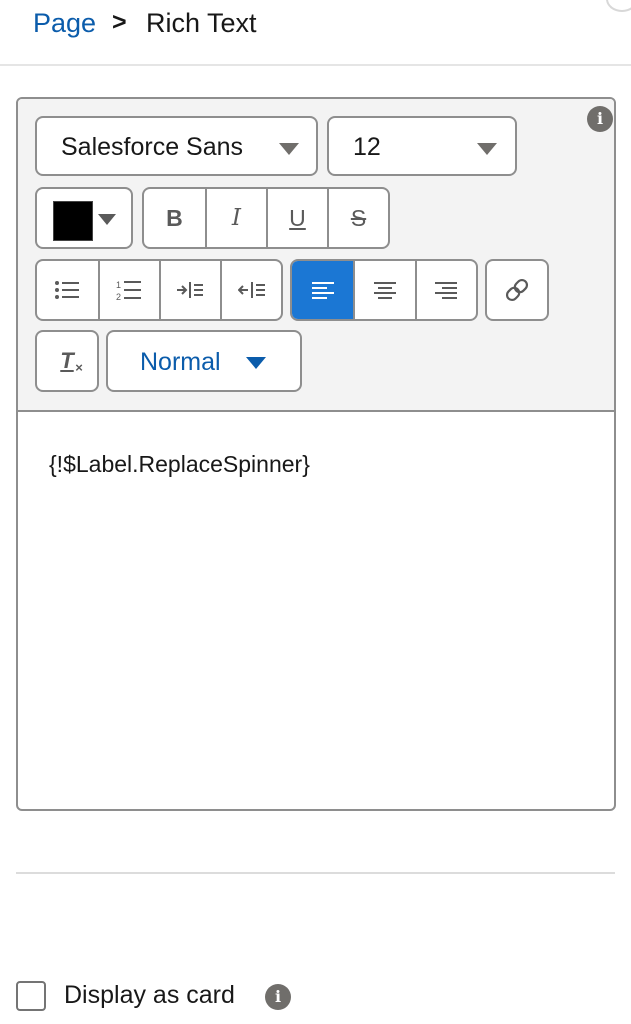  What do you see at coordinates (118, 285) in the screenshot?
I see `svg-text: 1` at bounding box center [118, 285].